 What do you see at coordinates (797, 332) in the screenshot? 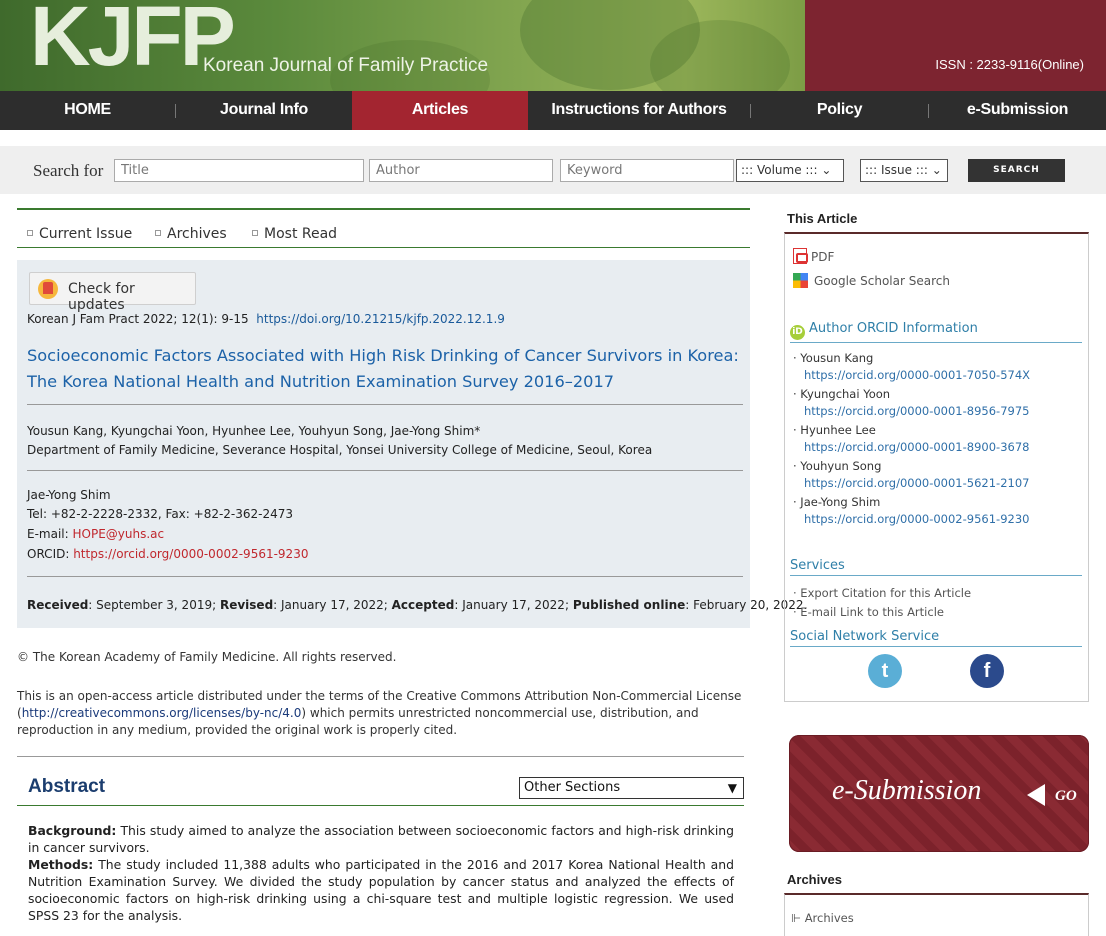
I see `orcid-icon: iD` at bounding box center [797, 332].